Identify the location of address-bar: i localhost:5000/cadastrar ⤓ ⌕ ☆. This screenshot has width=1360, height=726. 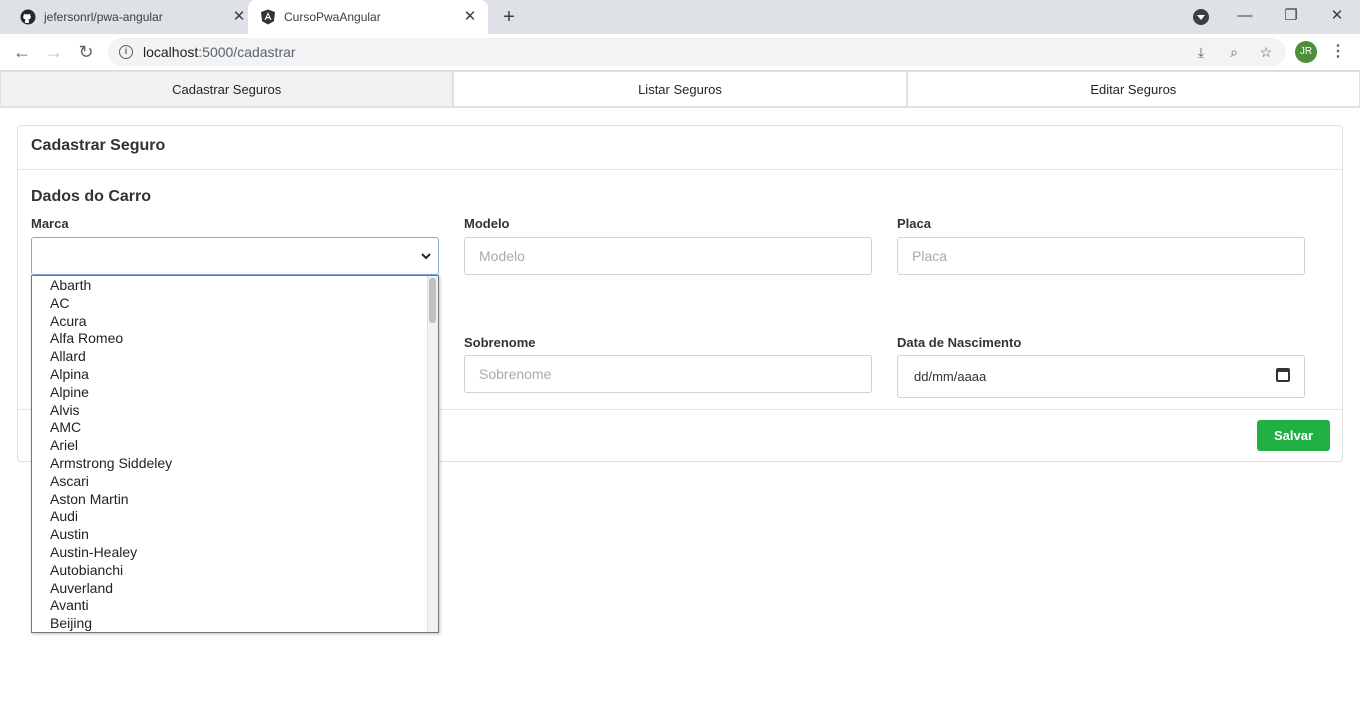
(697, 52).